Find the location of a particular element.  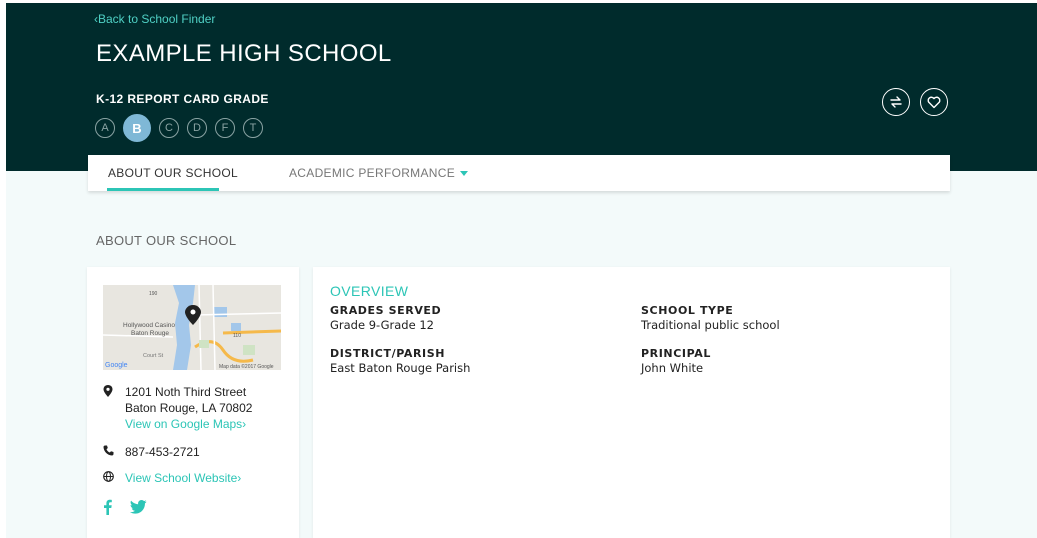

district-value: East Baton Rouge Parish is located at coordinates (400, 368).